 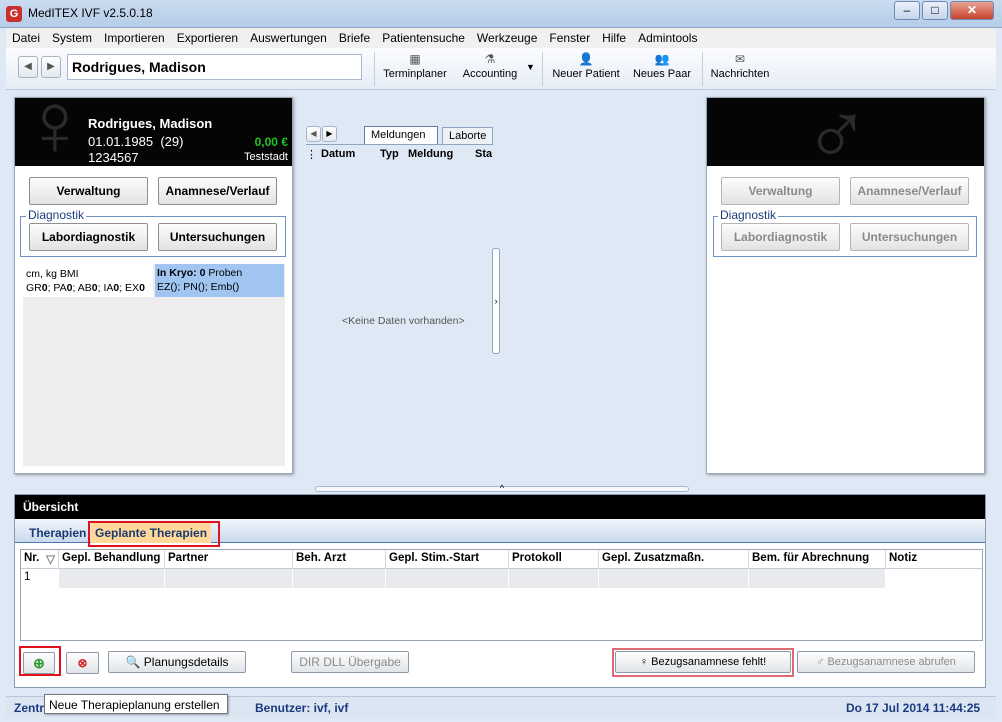 I want to click on neuer-patient-button: 👤 Neuer Patient, so click(x=586, y=69).